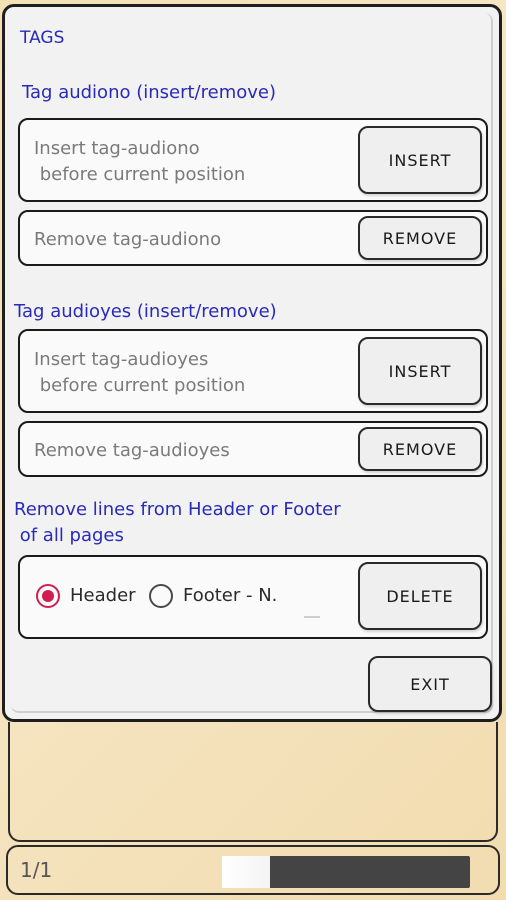 The image size is (506, 900). Describe the element at coordinates (161, 596) in the screenshot. I see `footer-radio` at that location.